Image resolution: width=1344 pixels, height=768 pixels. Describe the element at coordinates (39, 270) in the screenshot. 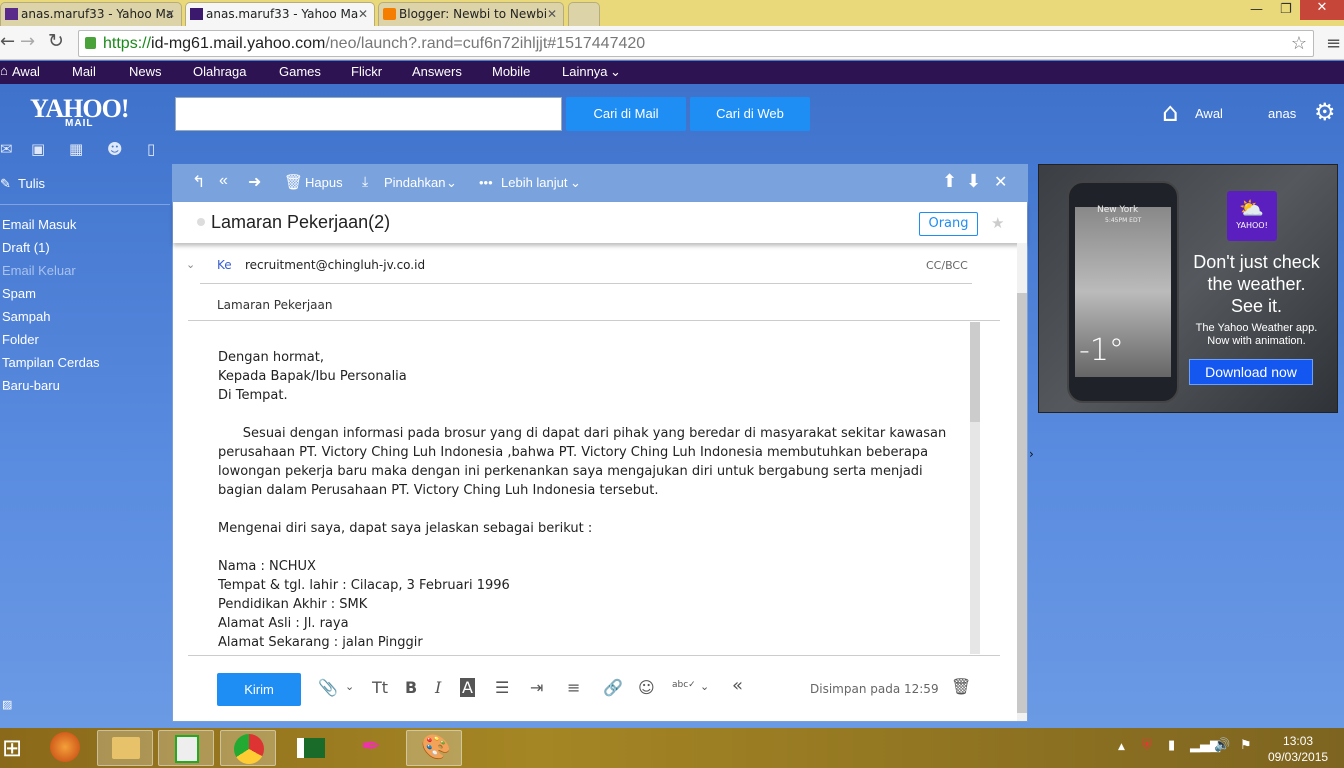

I see `sidebar-item-sent: Email Keluar` at that location.